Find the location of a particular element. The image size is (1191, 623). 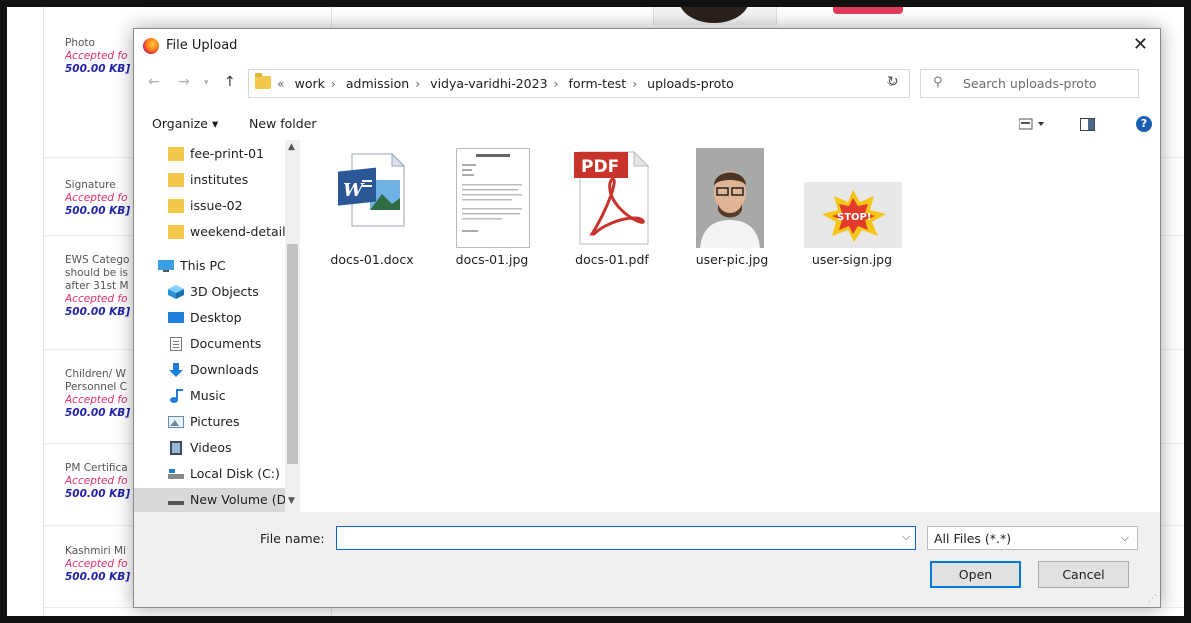

search-placeholder: Search uploads-proto is located at coordinates (1030, 83).